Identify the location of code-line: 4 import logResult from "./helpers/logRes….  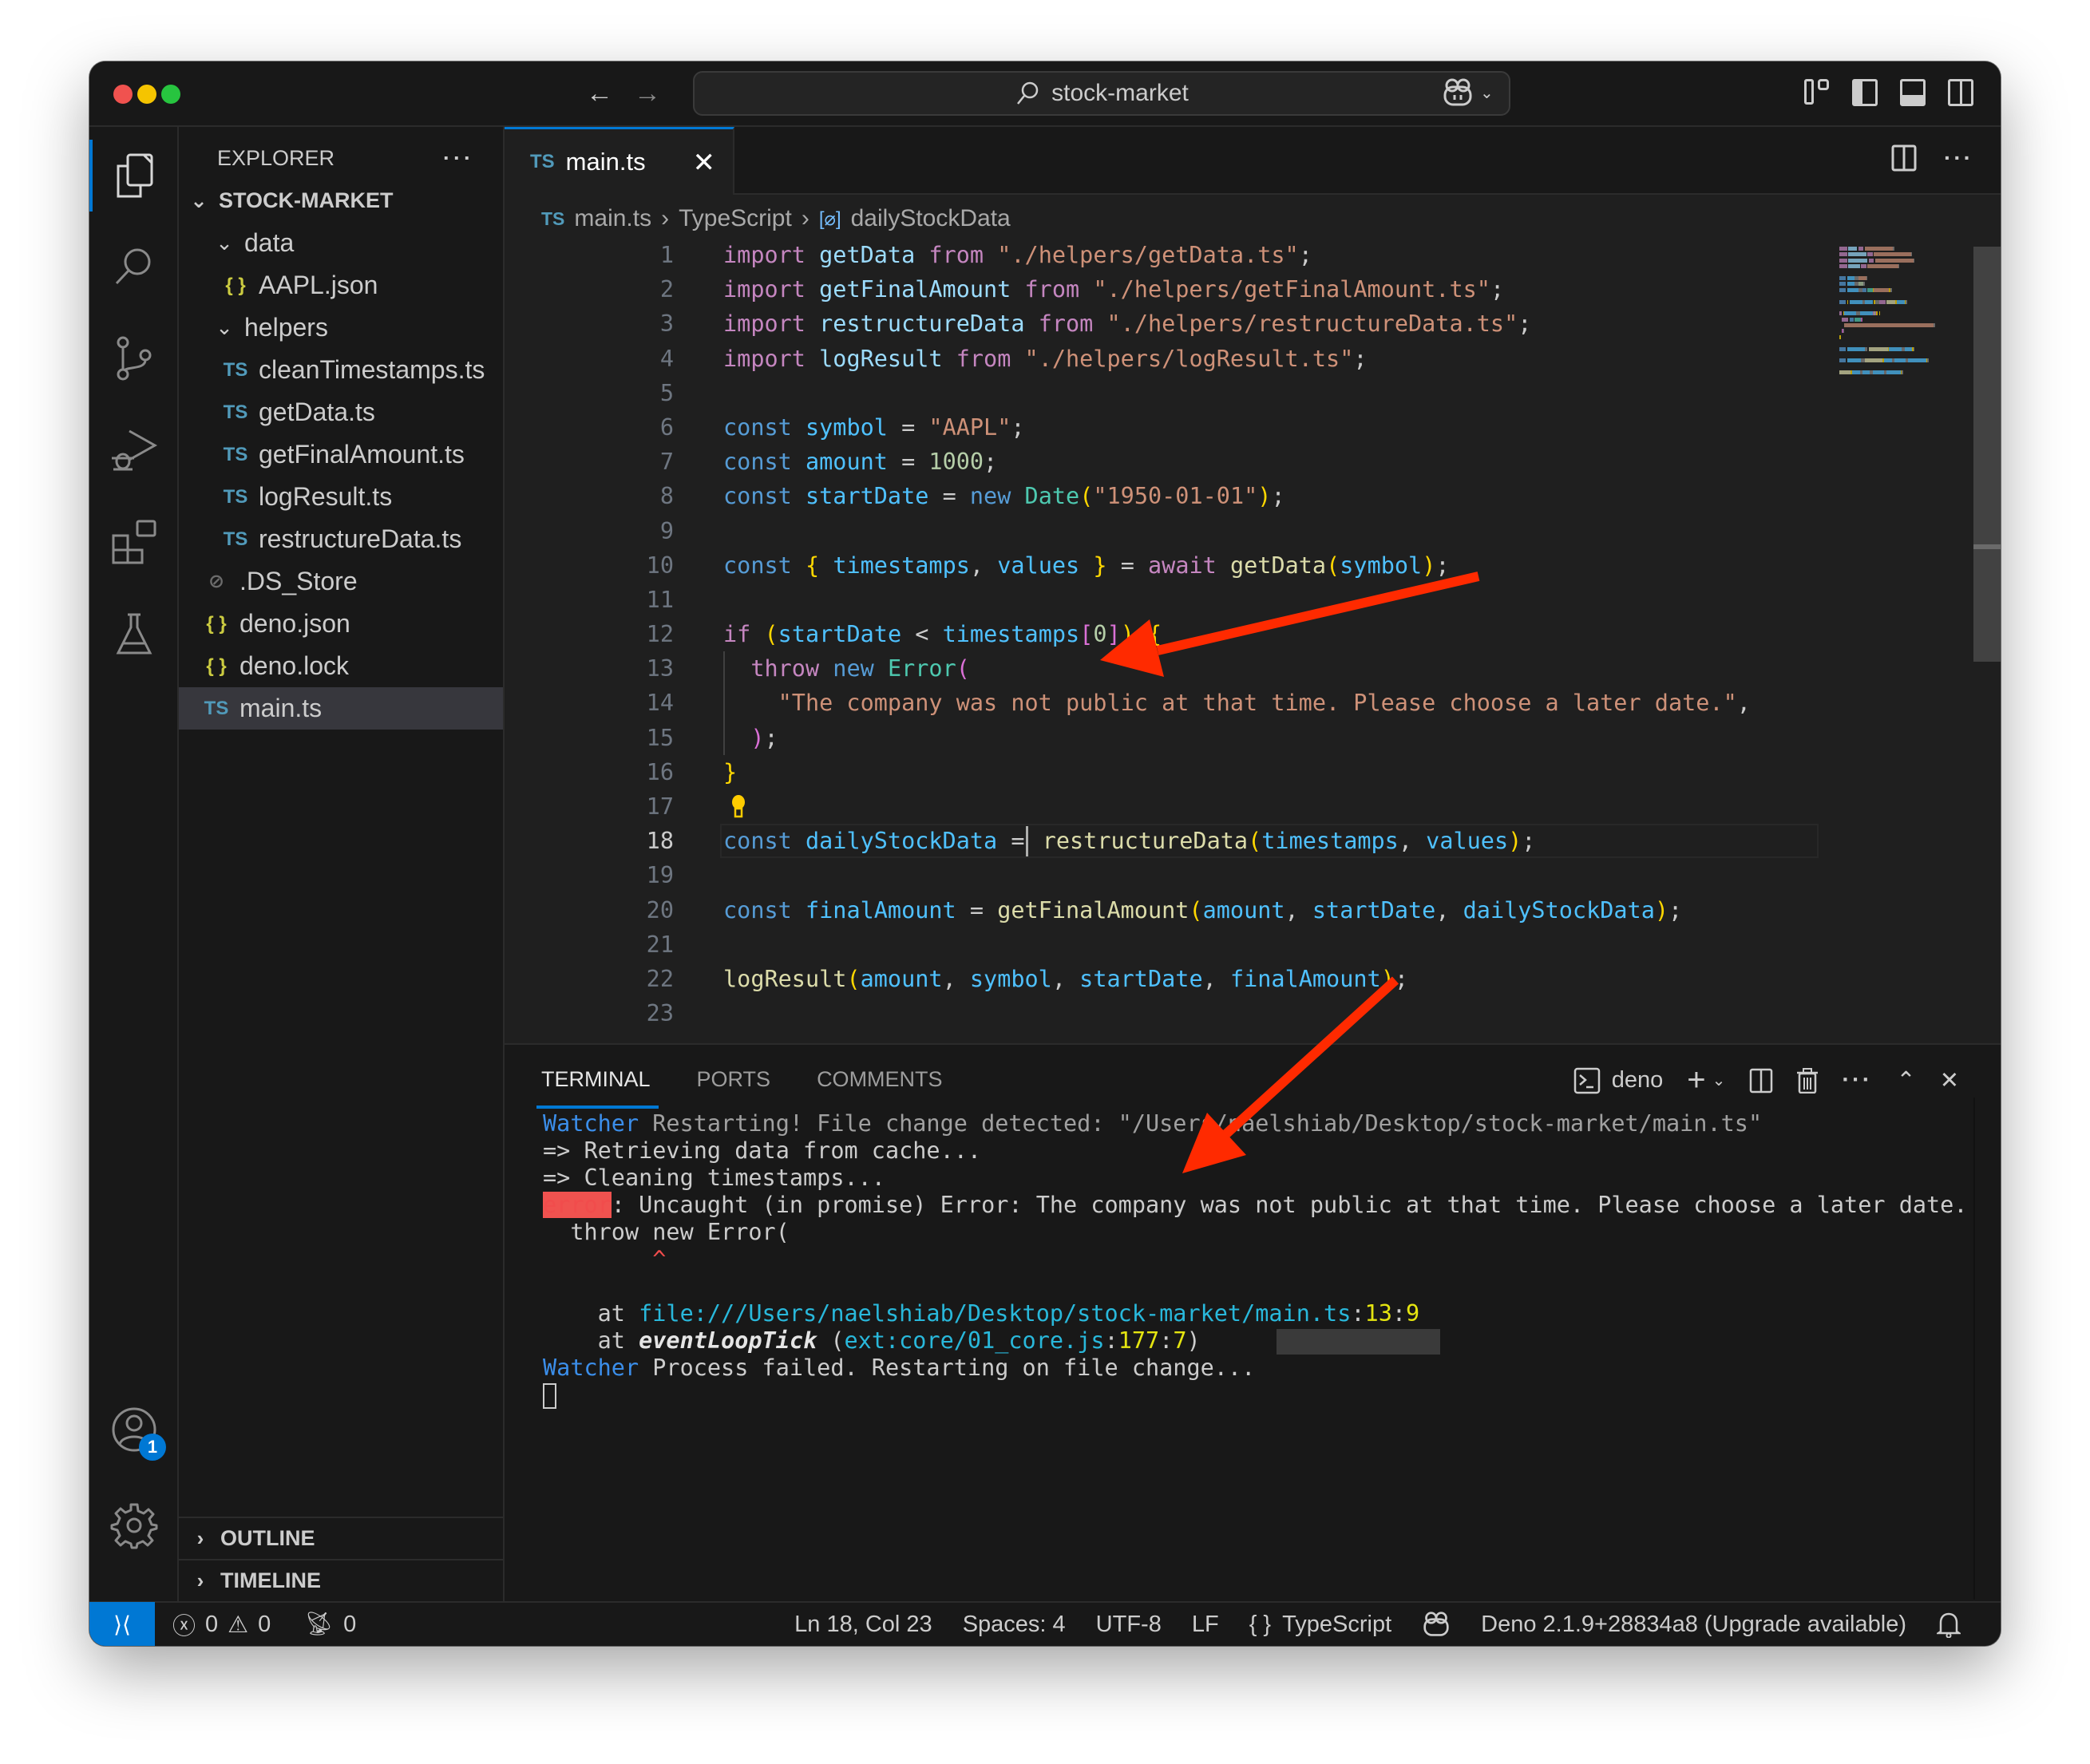
(1253, 359).